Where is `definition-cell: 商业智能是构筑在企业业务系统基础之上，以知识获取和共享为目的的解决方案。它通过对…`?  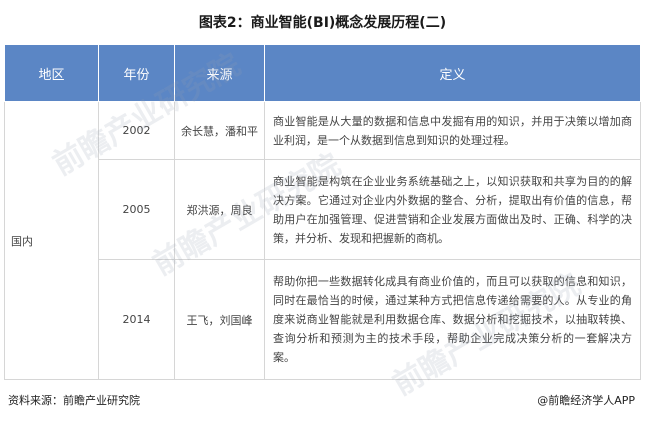 definition-cell: 商业智能是构筑在企业业务系统基础之上，以知识获取和共享为目的的解决方案。它通过对… is located at coordinates (452, 209).